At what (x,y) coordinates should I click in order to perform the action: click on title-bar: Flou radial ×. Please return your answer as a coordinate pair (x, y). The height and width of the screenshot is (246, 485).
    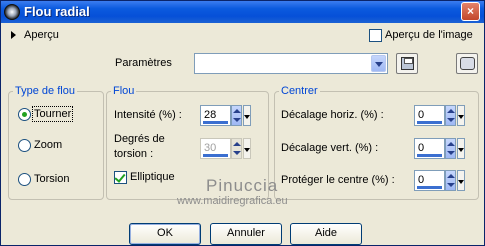
    Looking at the image, I should click on (242, 12).